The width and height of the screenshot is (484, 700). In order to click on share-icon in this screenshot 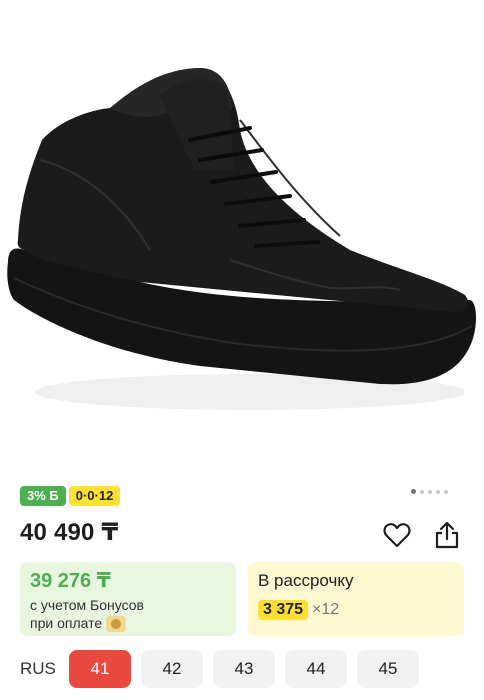, I will do `click(447, 535)`.